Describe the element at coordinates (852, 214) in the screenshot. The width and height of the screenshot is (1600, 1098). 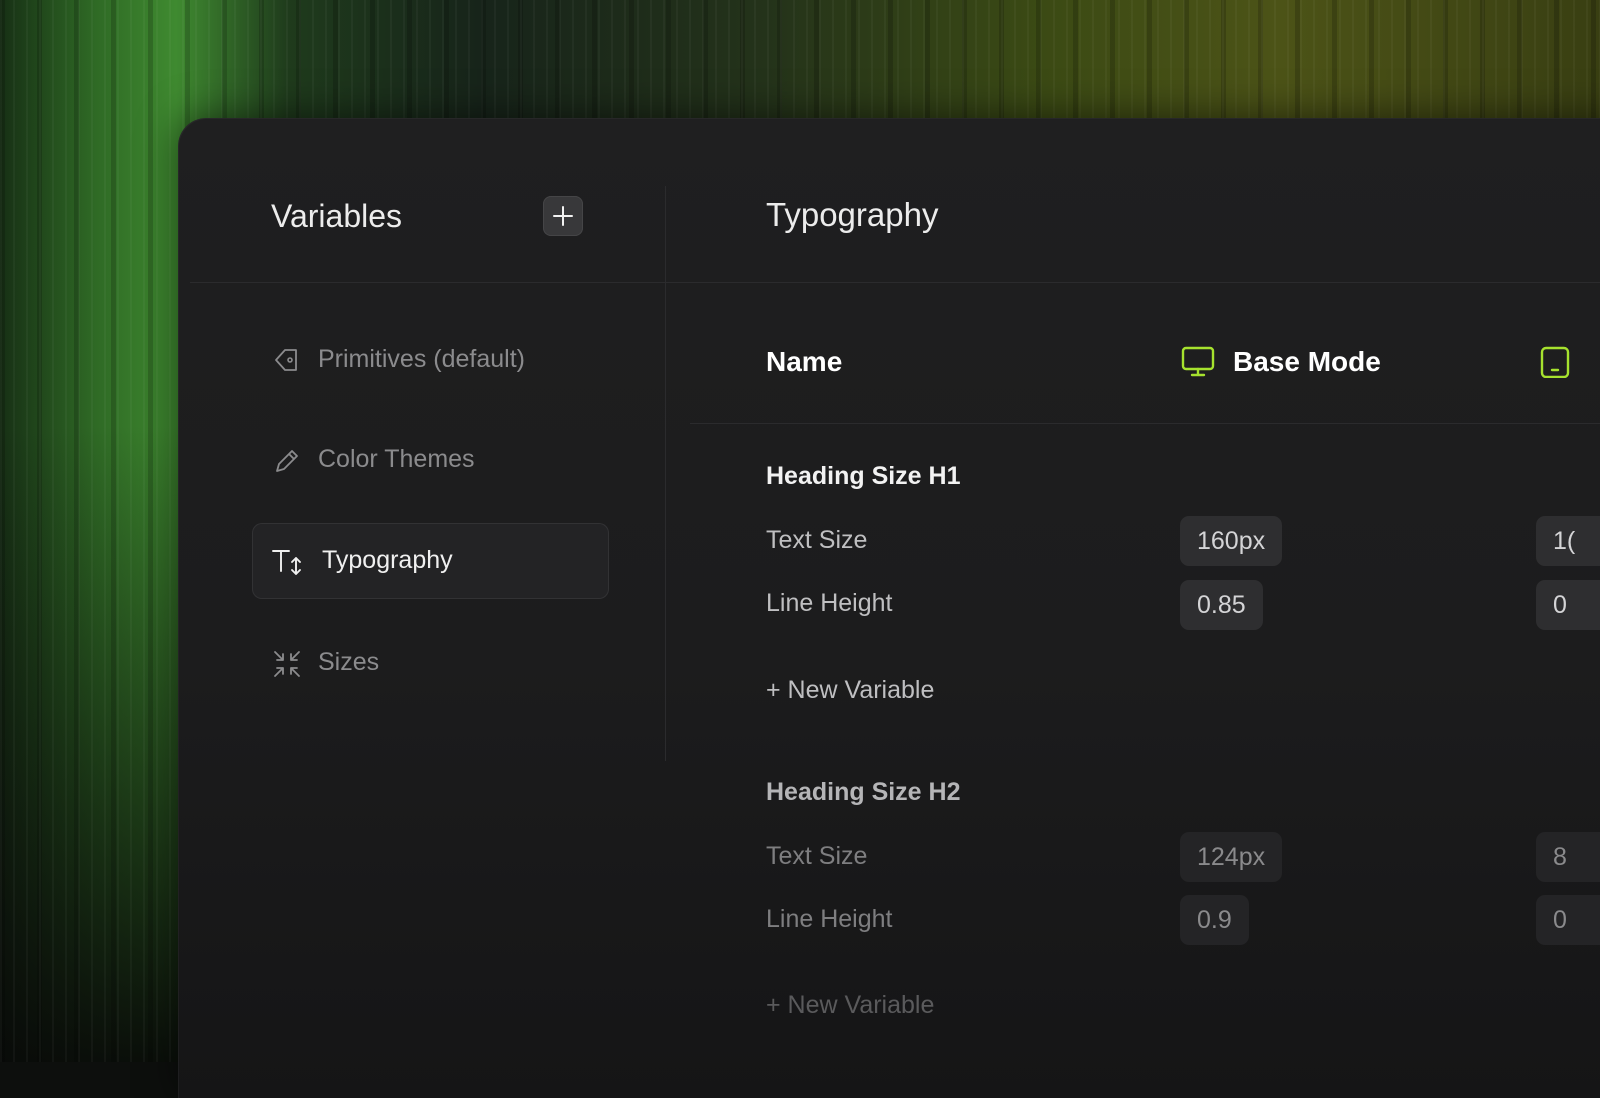
I see `page-title: Typography` at that location.